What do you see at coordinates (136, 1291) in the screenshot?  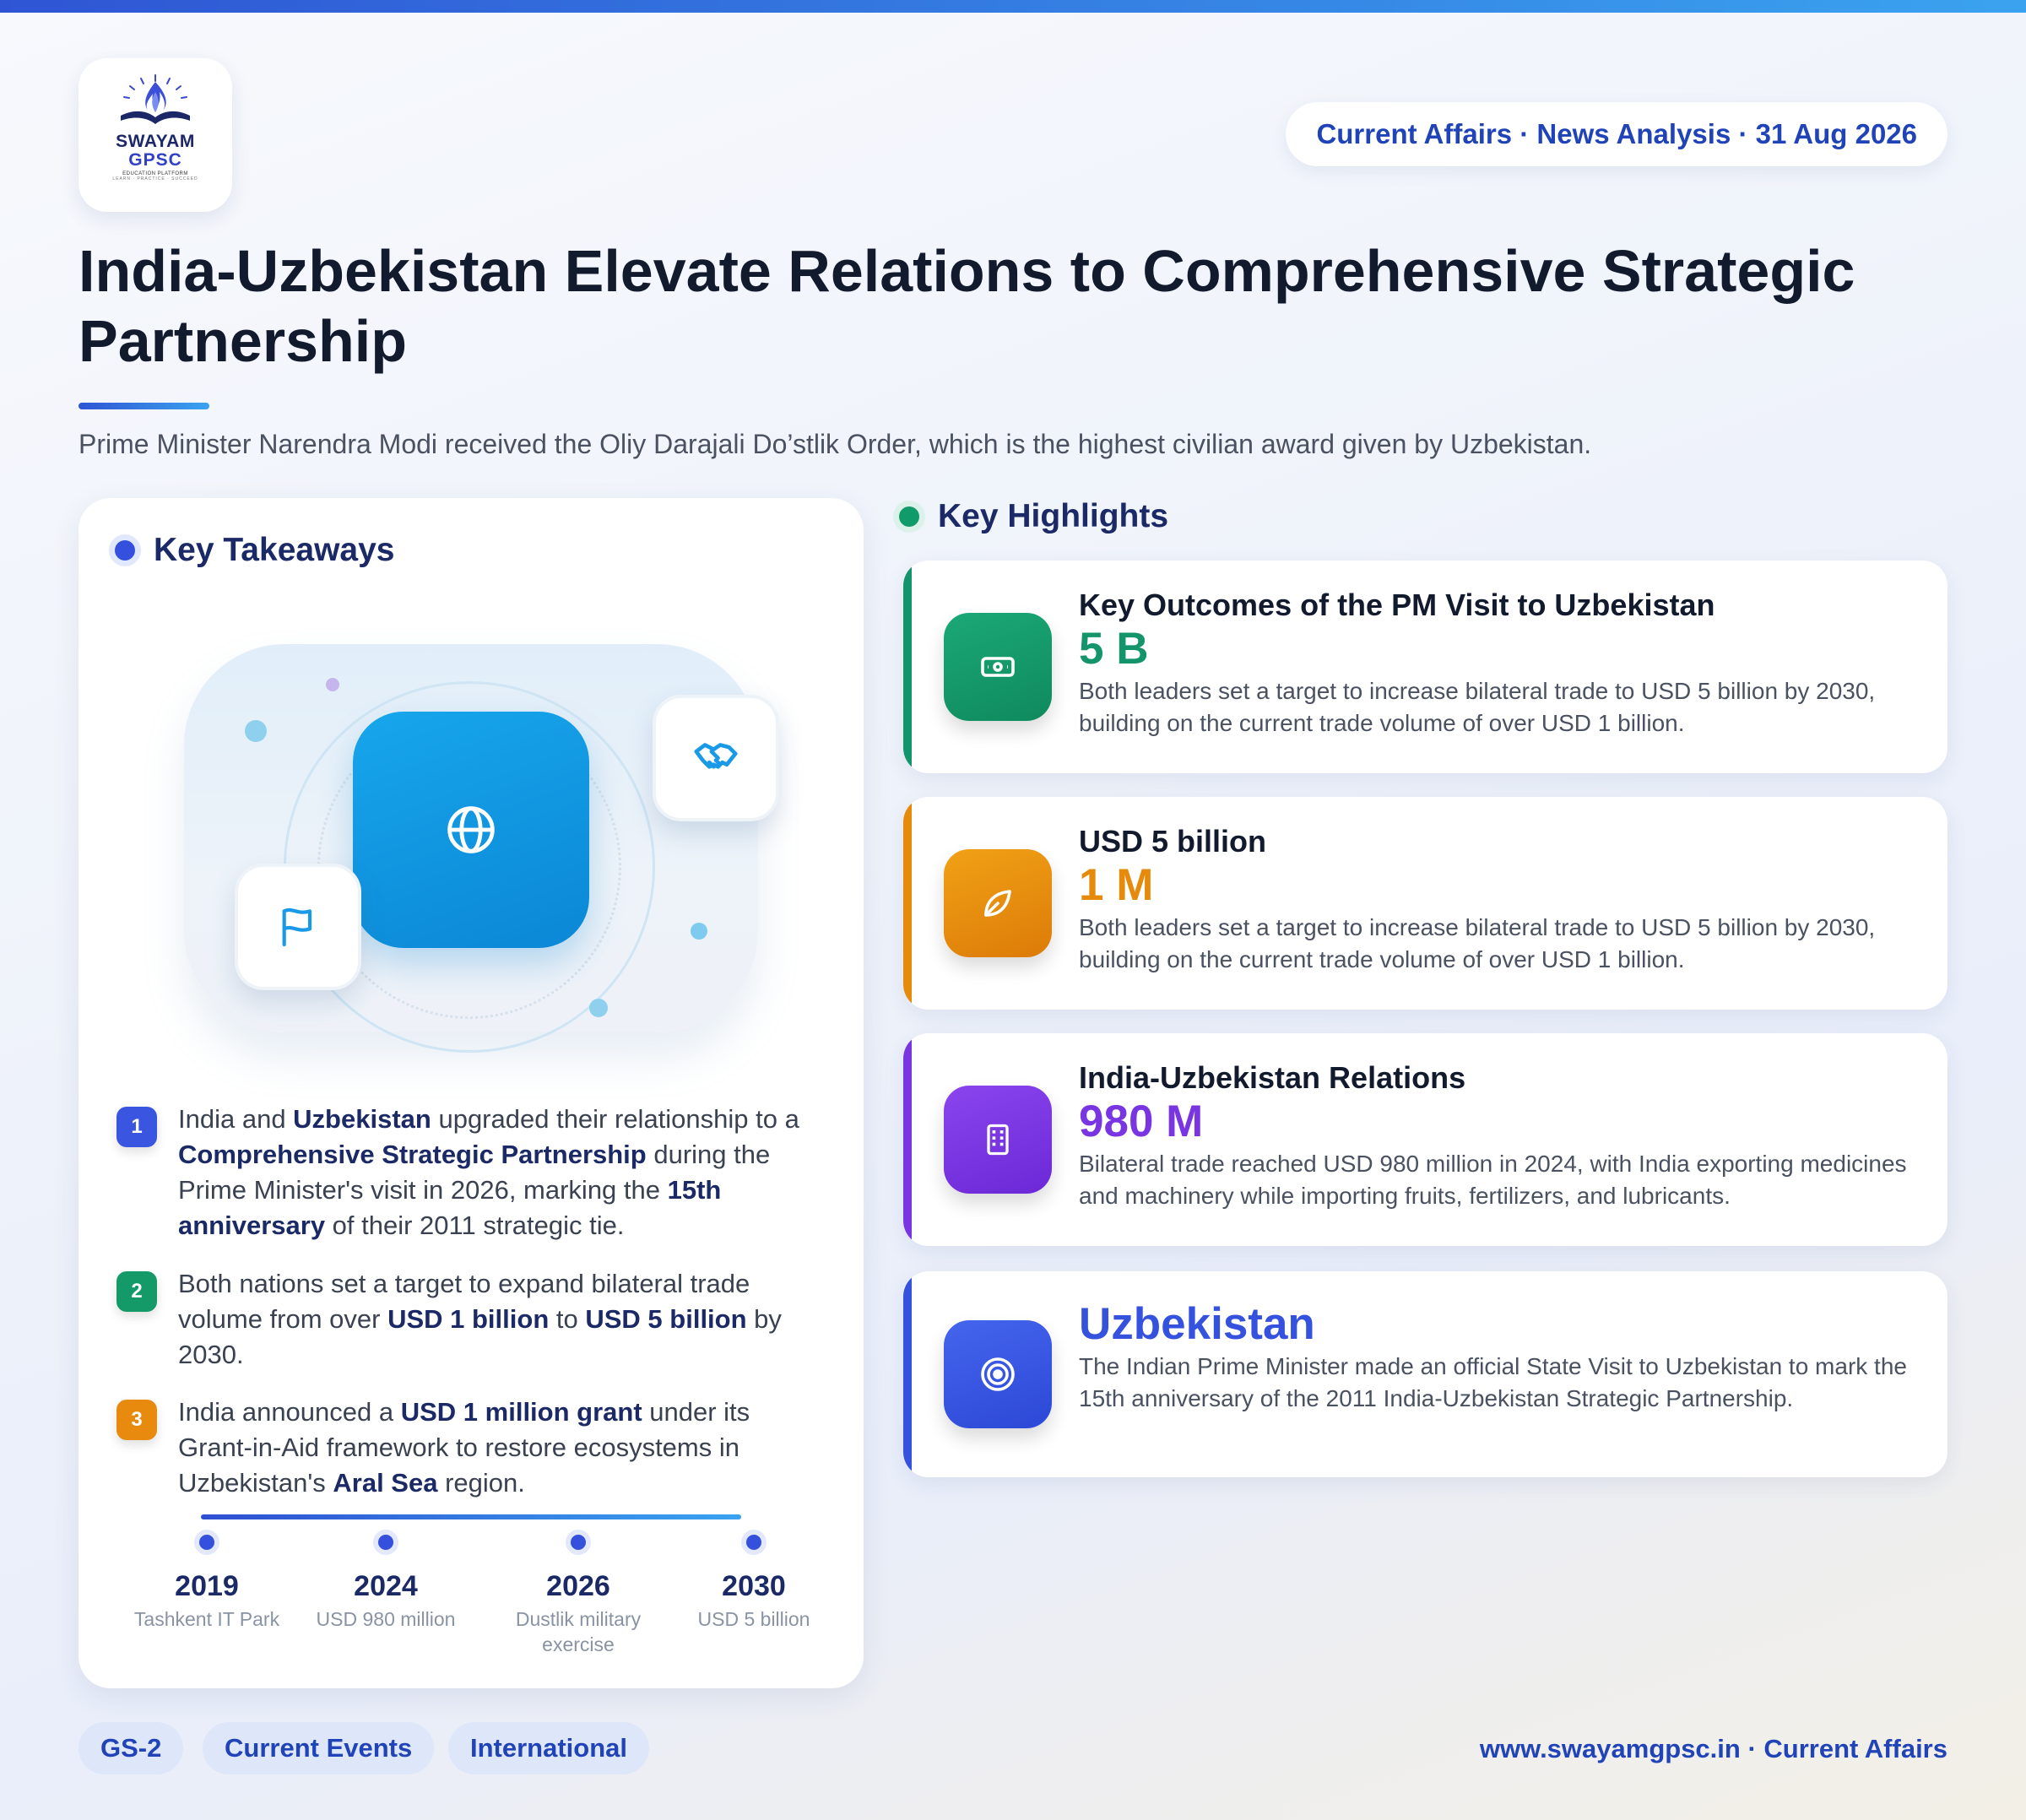 I see `number-badge: 2` at bounding box center [136, 1291].